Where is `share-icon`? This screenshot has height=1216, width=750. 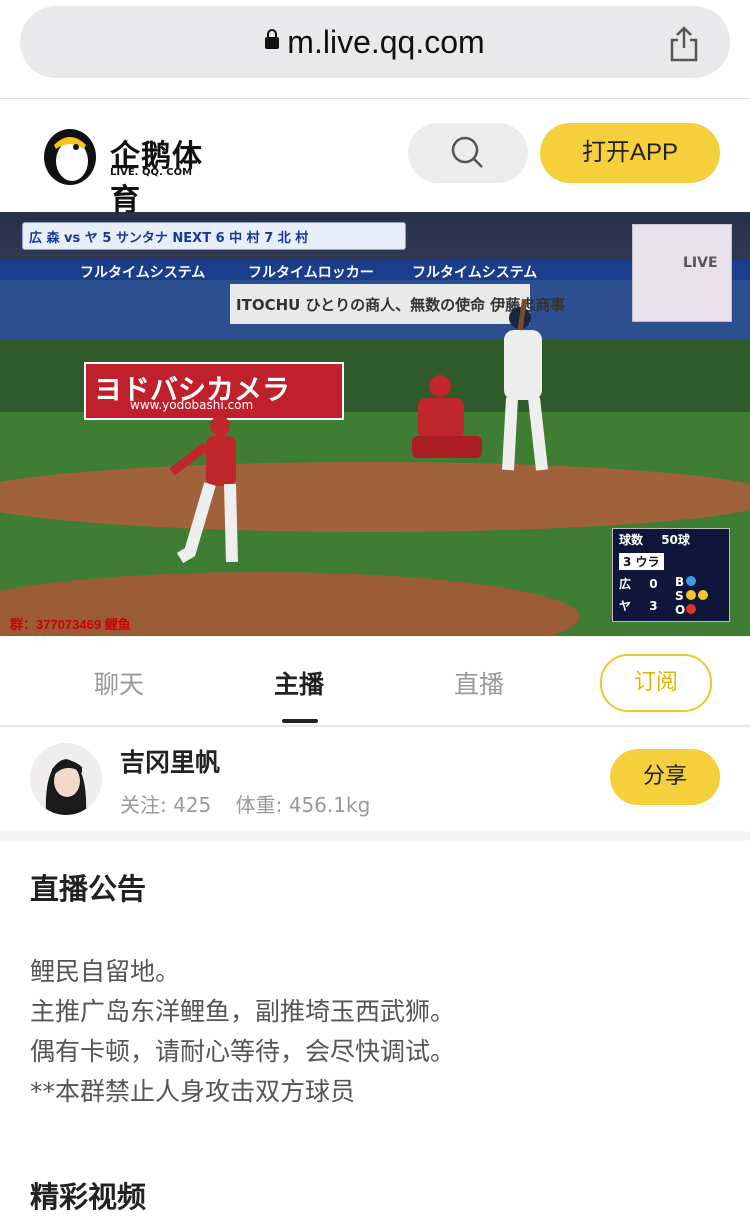 share-icon is located at coordinates (684, 44).